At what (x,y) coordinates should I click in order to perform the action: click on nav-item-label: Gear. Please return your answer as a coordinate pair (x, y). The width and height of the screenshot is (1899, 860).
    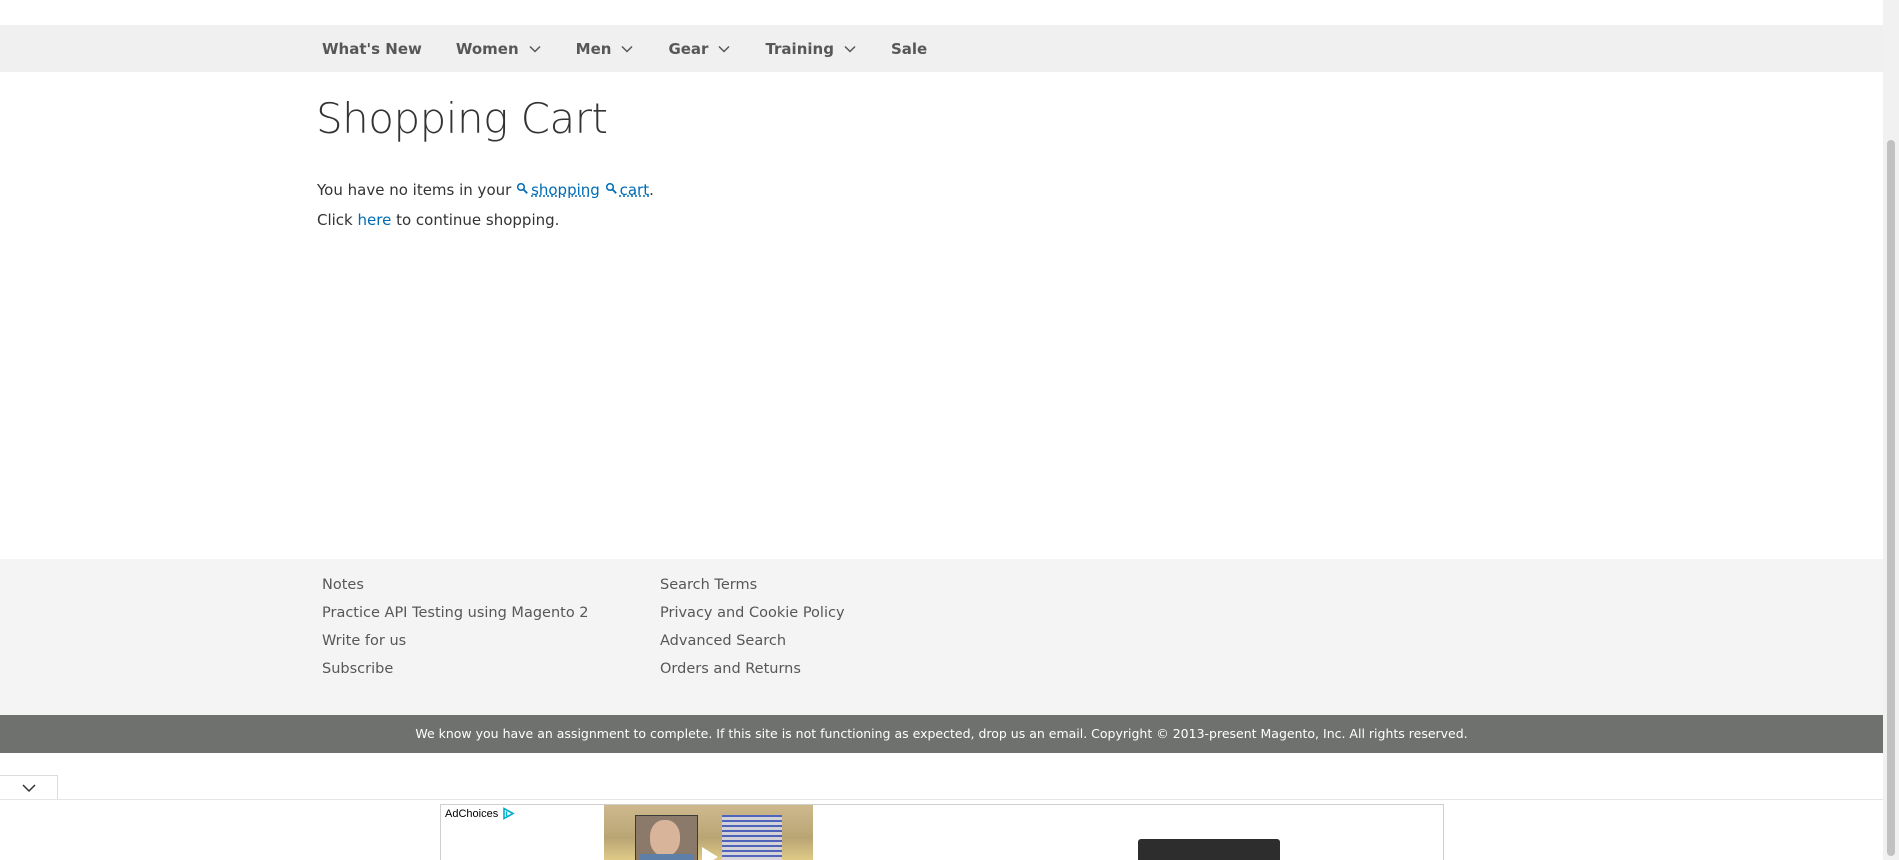
    Looking at the image, I should click on (688, 48).